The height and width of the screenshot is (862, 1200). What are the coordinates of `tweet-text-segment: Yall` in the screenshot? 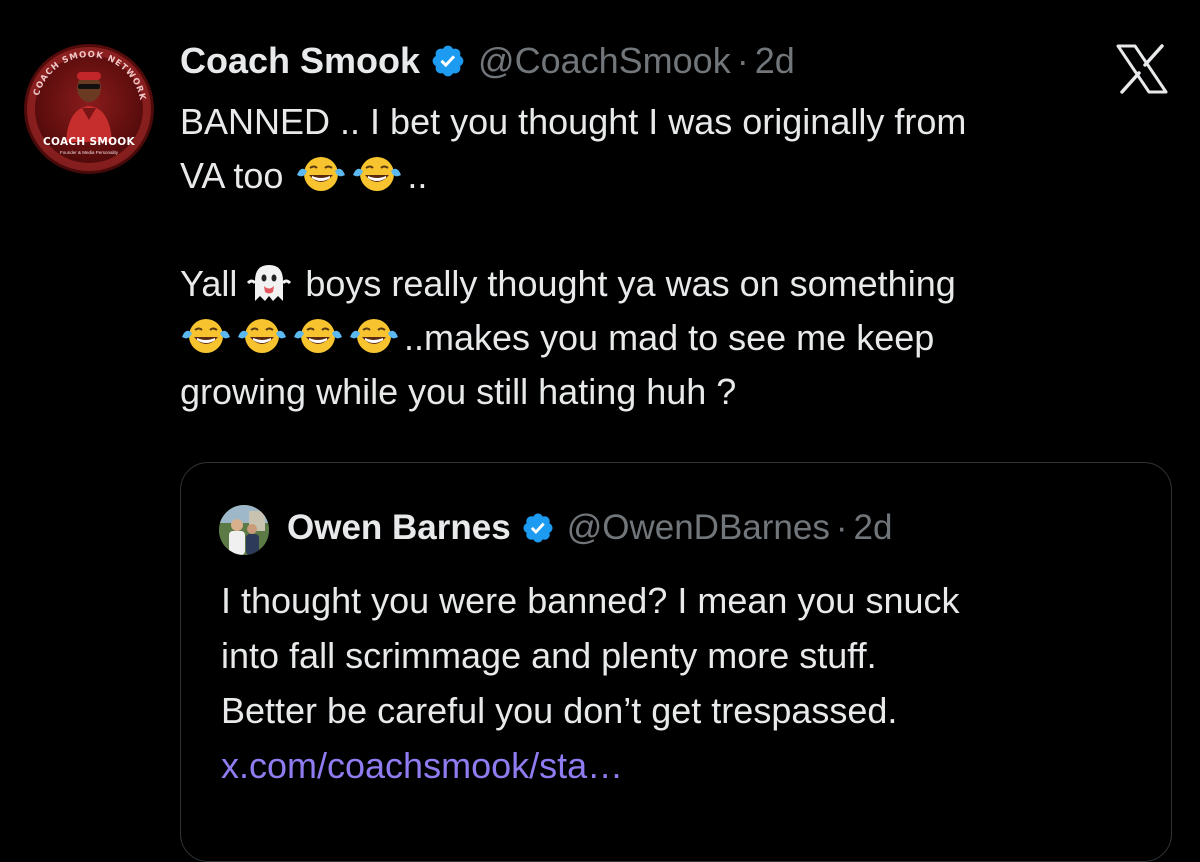 It's located at (209, 283).